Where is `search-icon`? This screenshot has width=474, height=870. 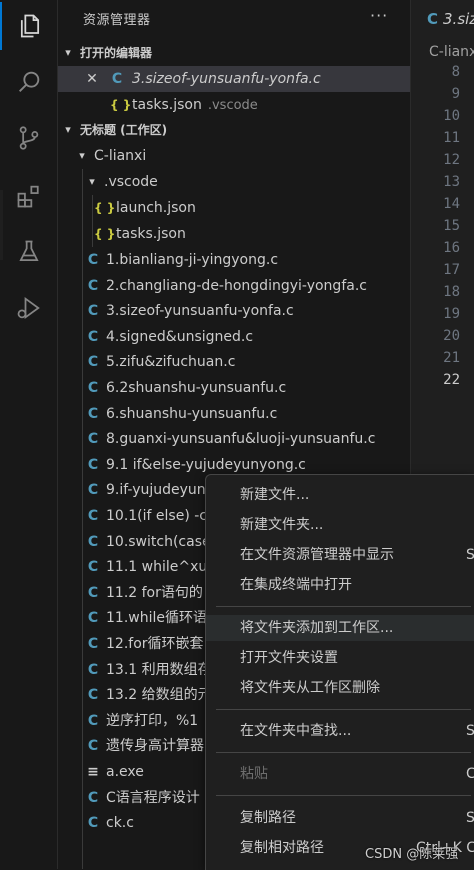 search-icon is located at coordinates (28, 82).